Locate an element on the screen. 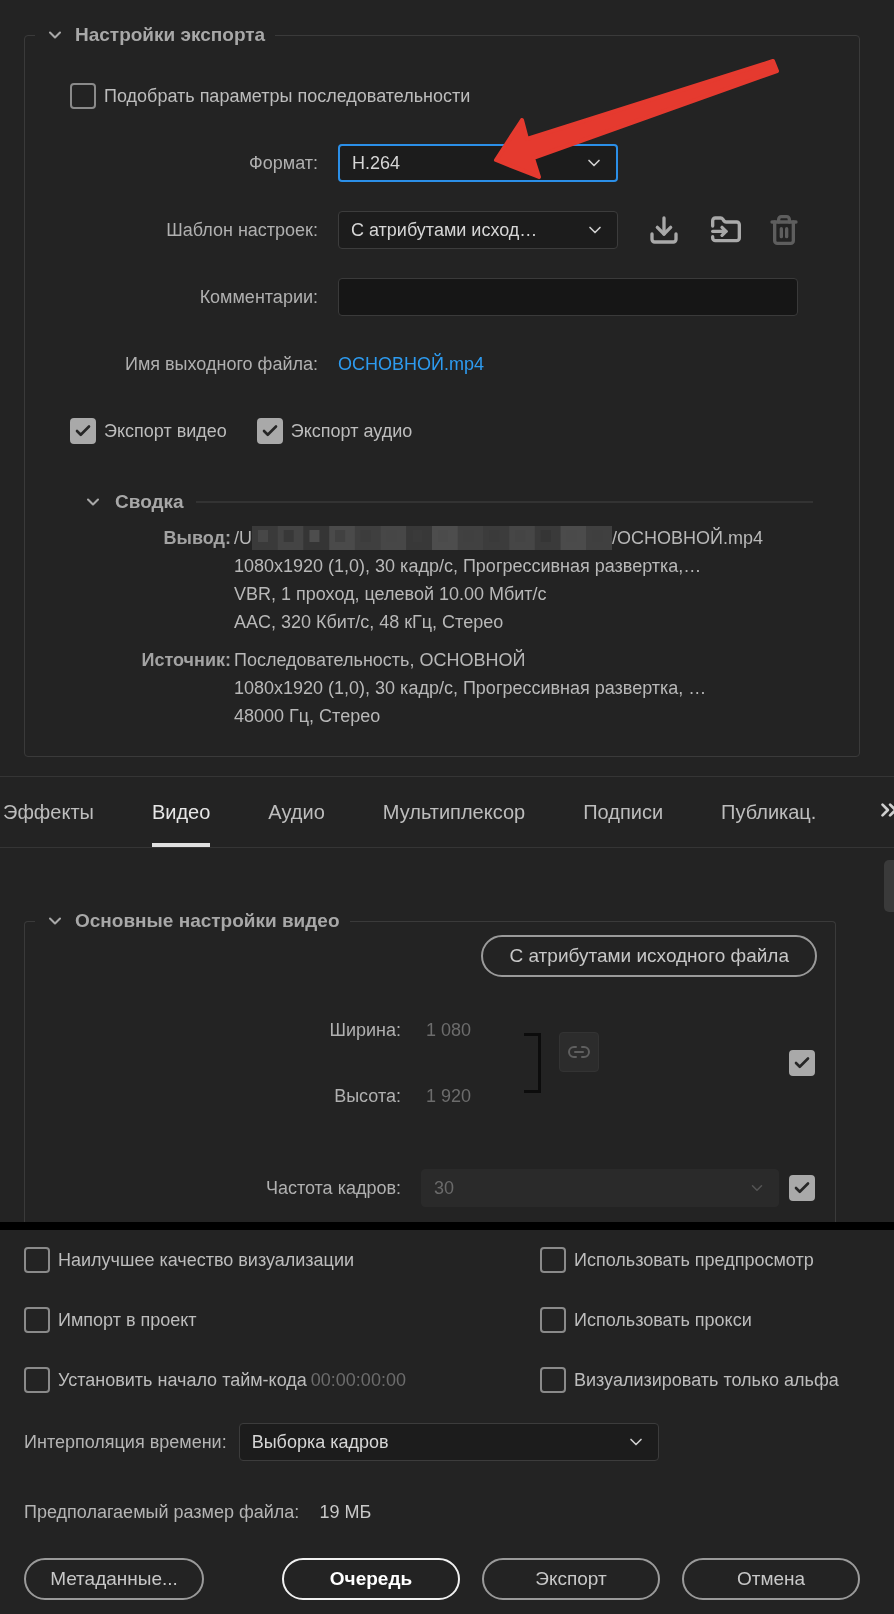 The height and width of the screenshot is (1614, 894). field-label: Имя выходного файла: is located at coordinates (221, 364).